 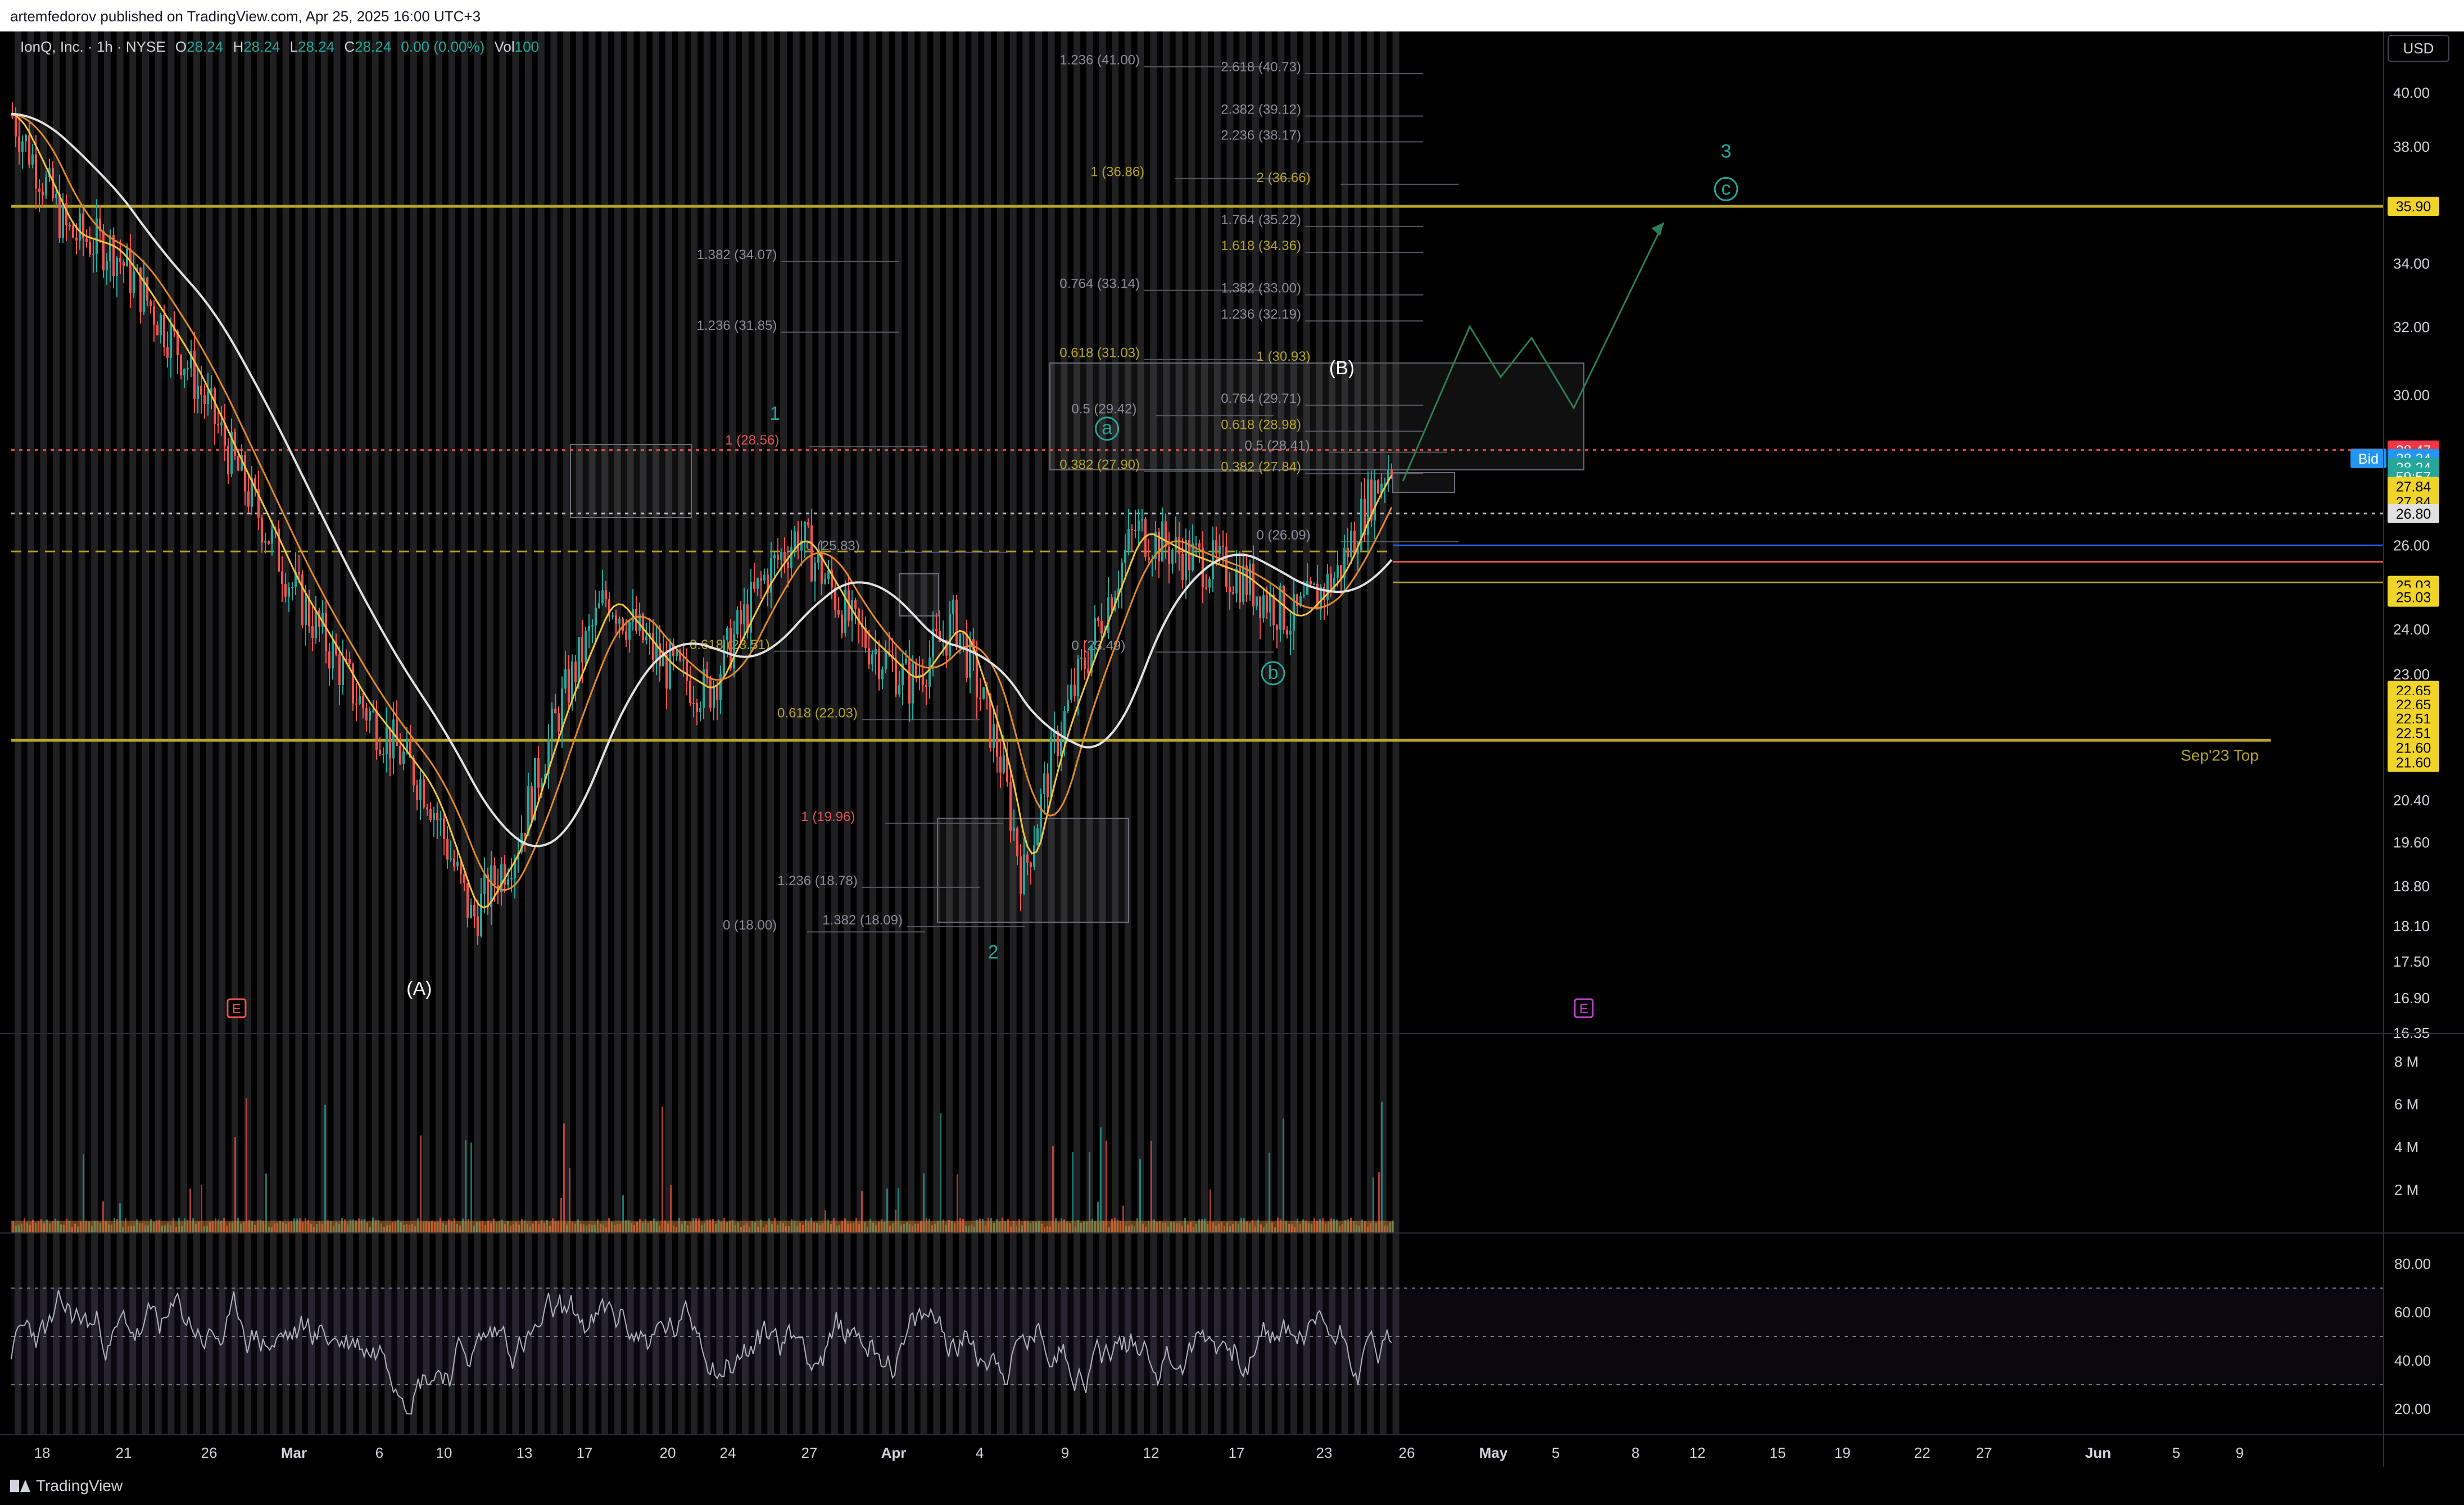 What do you see at coordinates (1843, 1452) in the screenshot?
I see `time-tick: 19` at bounding box center [1843, 1452].